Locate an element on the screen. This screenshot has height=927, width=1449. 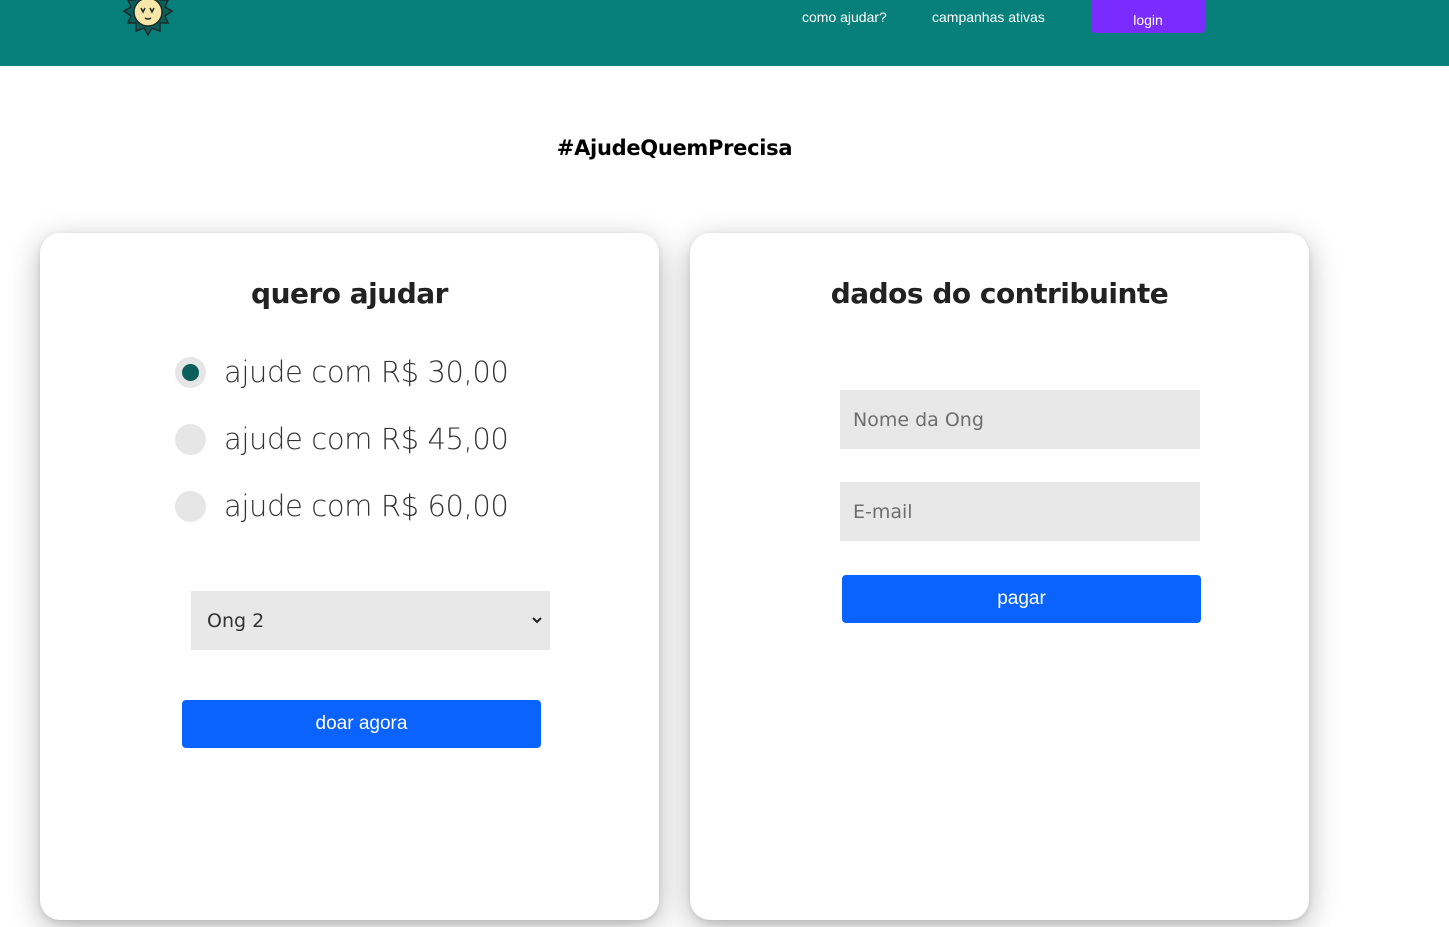
login-button: login is located at coordinates (1148, 16).